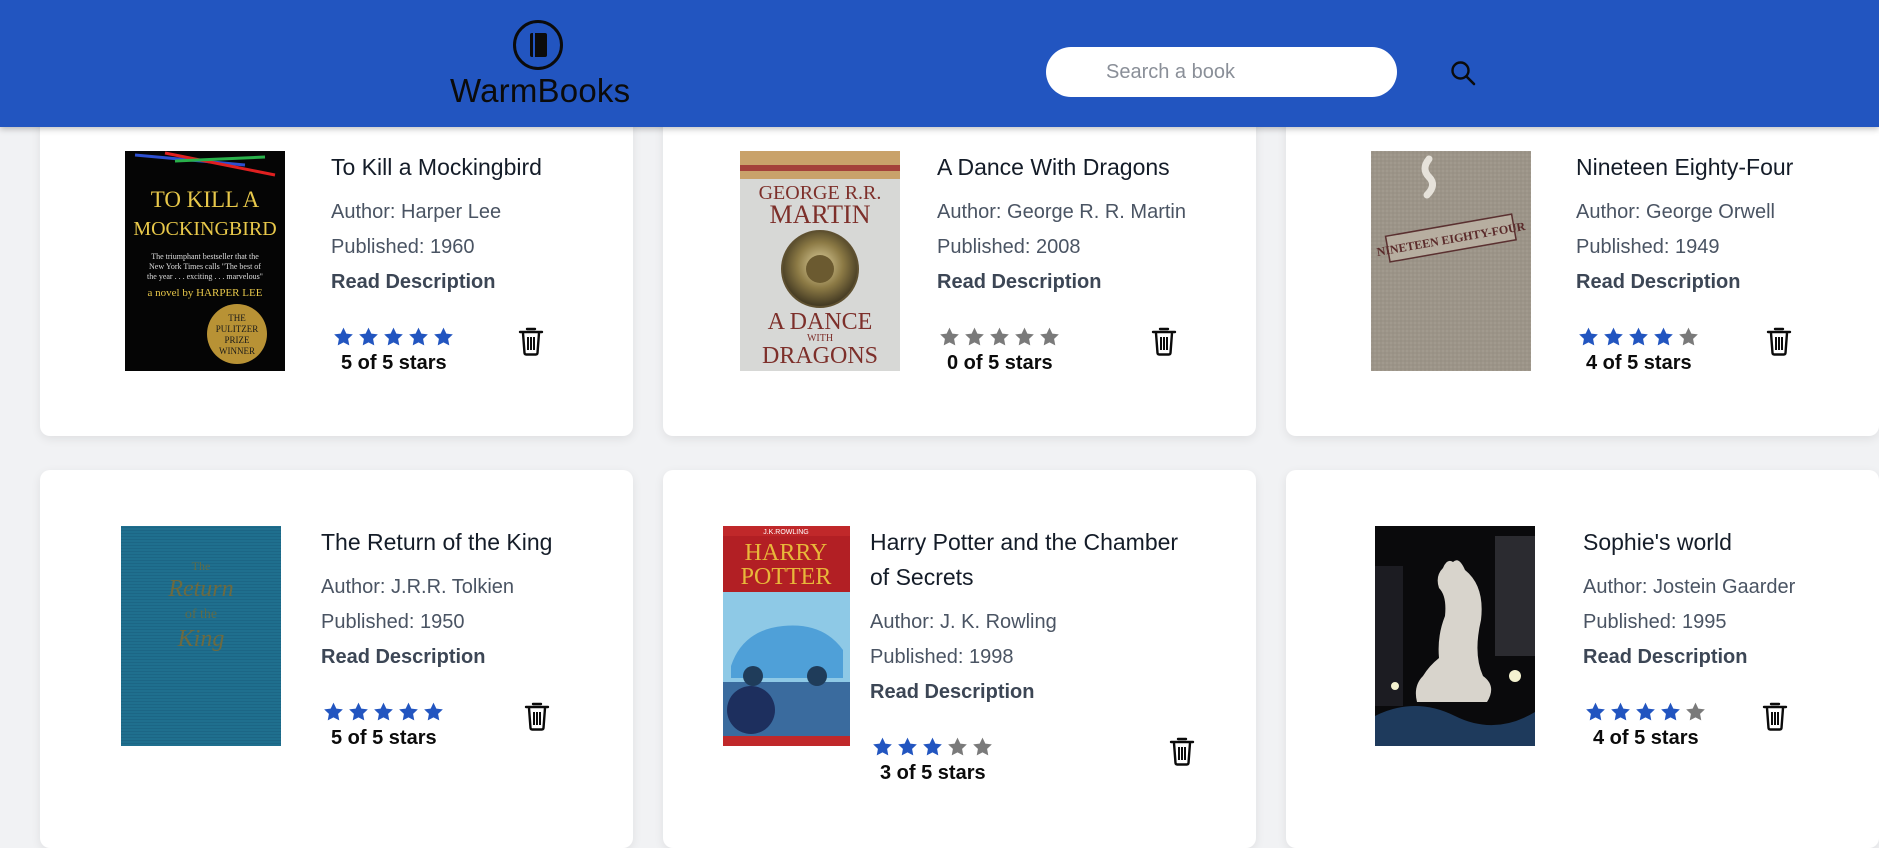  Describe the element at coordinates (786, 577) in the screenshot. I see `svg-text: POTTER` at that location.